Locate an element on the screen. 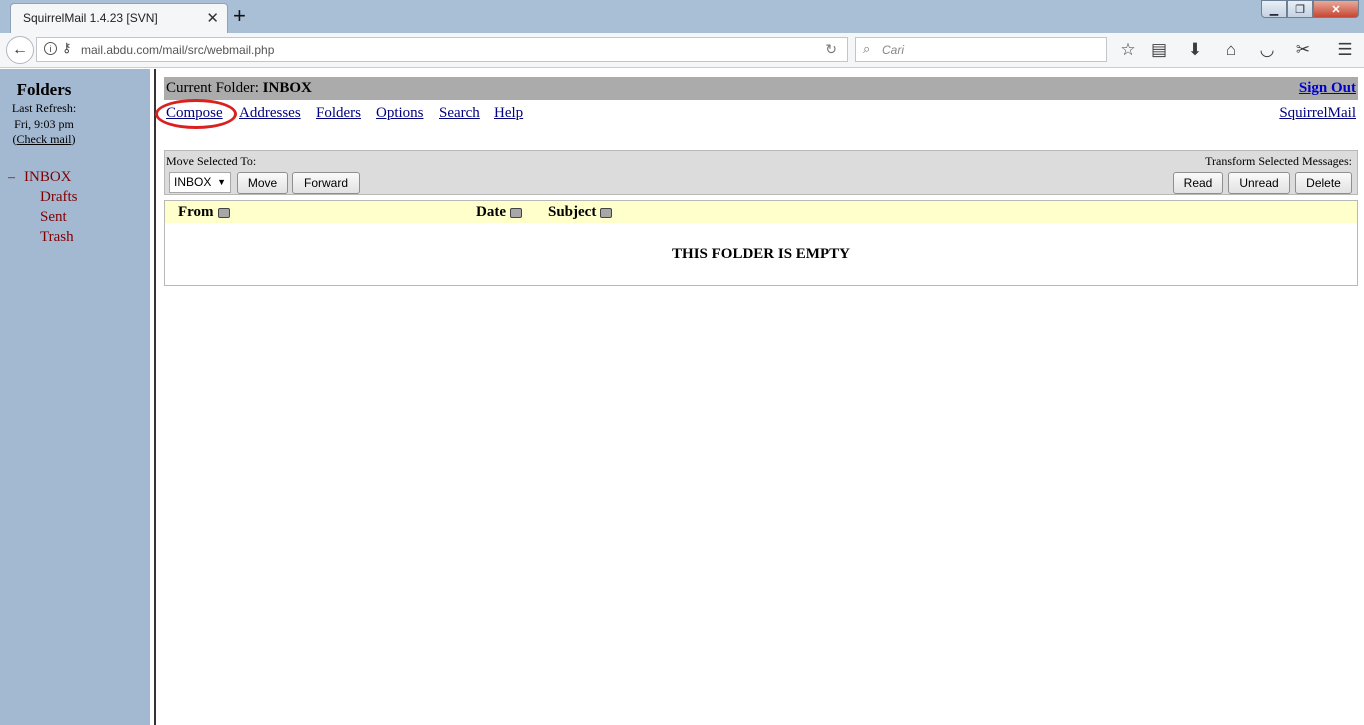 The image size is (1364, 725). url-text: mail.abdu.com/mail/src/webmail.php is located at coordinates (177, 50).